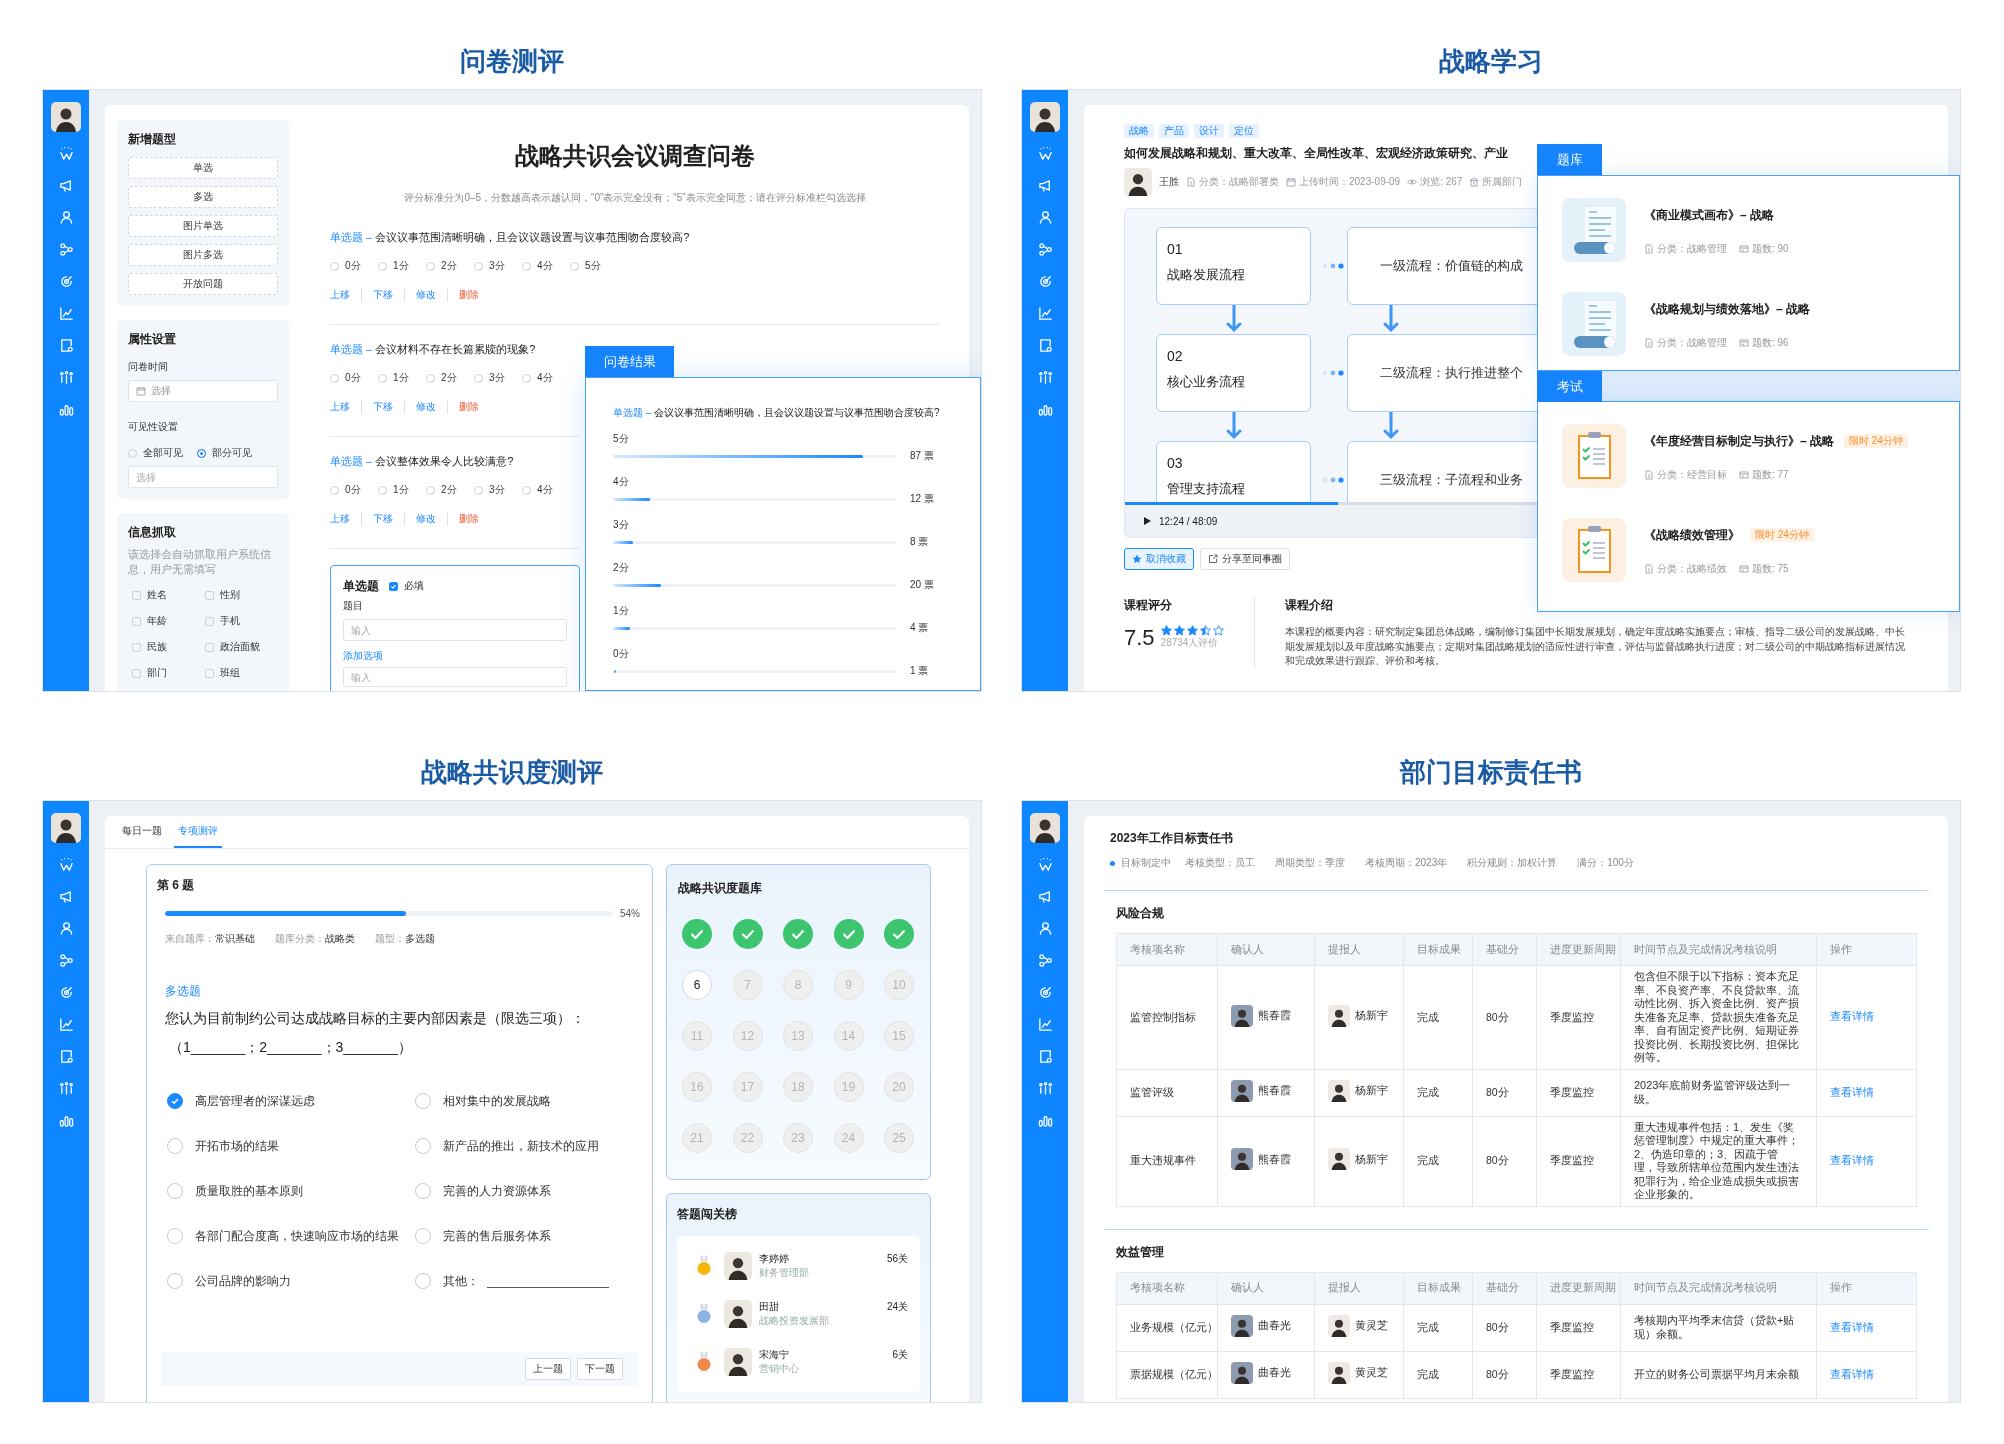 The width and height of the screenshot is (2004, 1444). Describe the element at coordinates (697, 985) in the screenshot. I see `question-number-button: 6` at that location.